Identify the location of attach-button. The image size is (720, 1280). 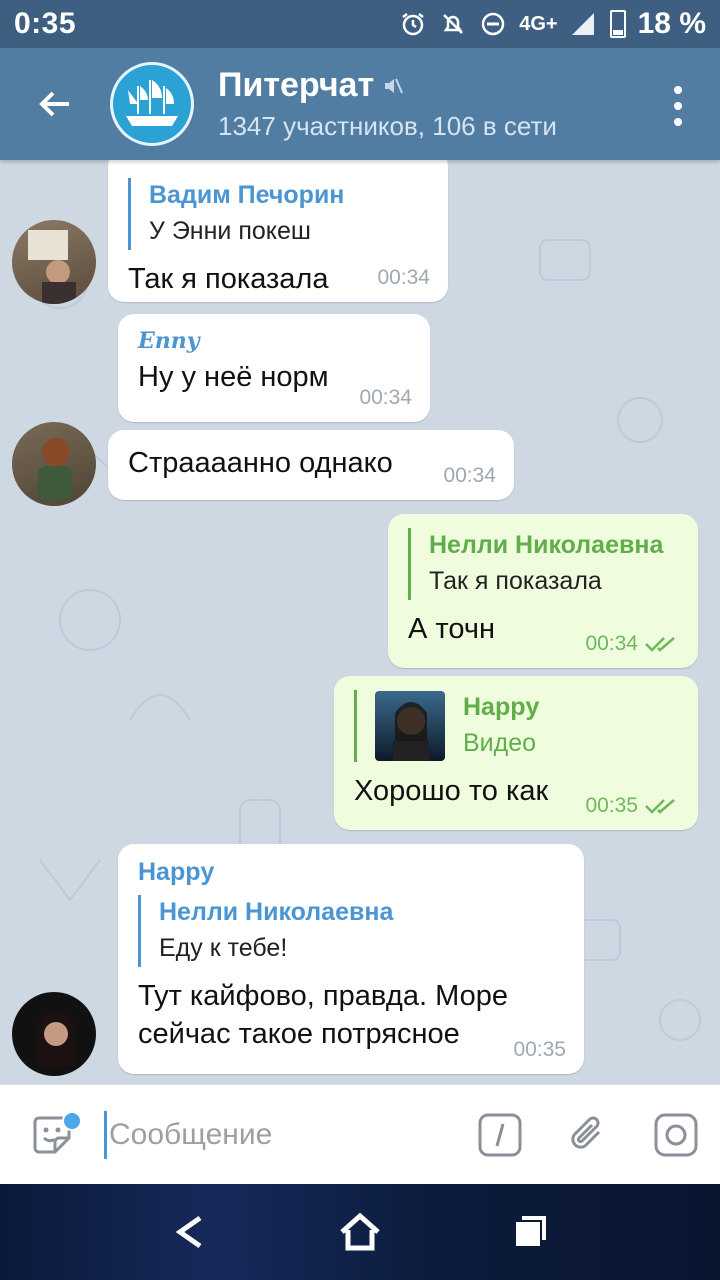
(588, 1135).